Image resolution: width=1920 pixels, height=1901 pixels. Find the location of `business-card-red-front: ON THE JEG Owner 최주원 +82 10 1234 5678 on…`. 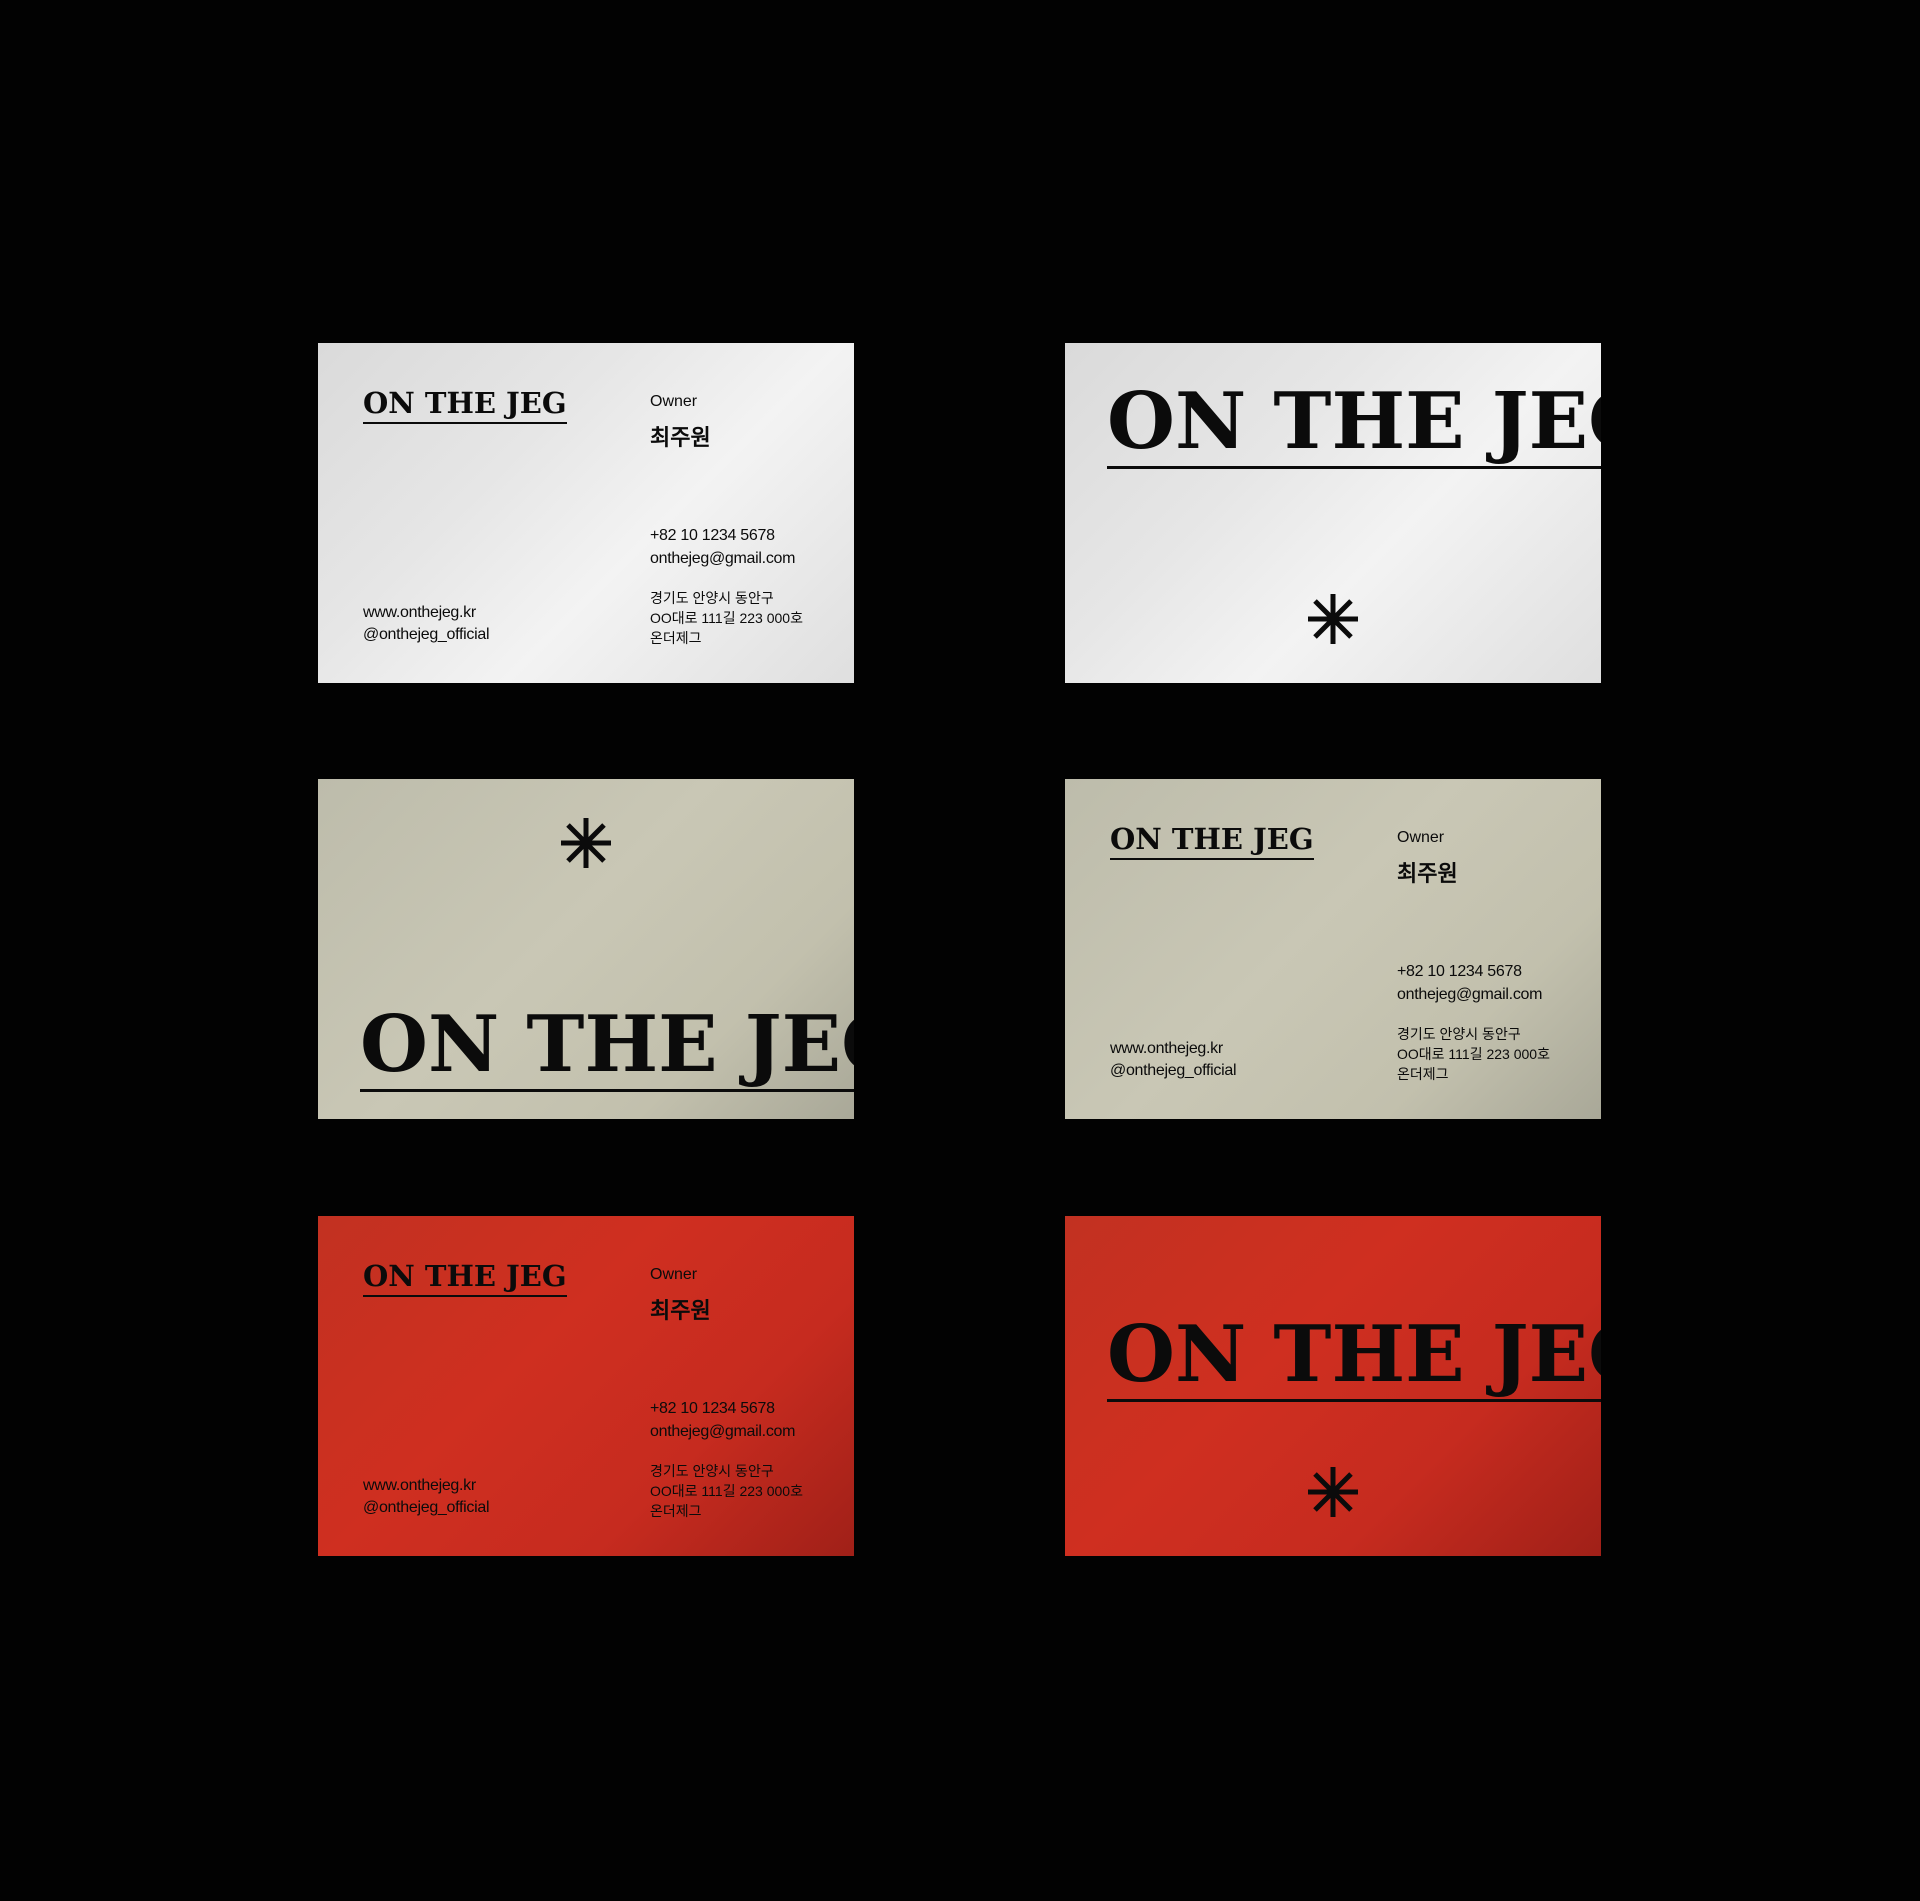

business-card-red-front: ON THE JEG Owner 최주원 +82 10 1234 5678 on… is located at coordinates (586, 1386).